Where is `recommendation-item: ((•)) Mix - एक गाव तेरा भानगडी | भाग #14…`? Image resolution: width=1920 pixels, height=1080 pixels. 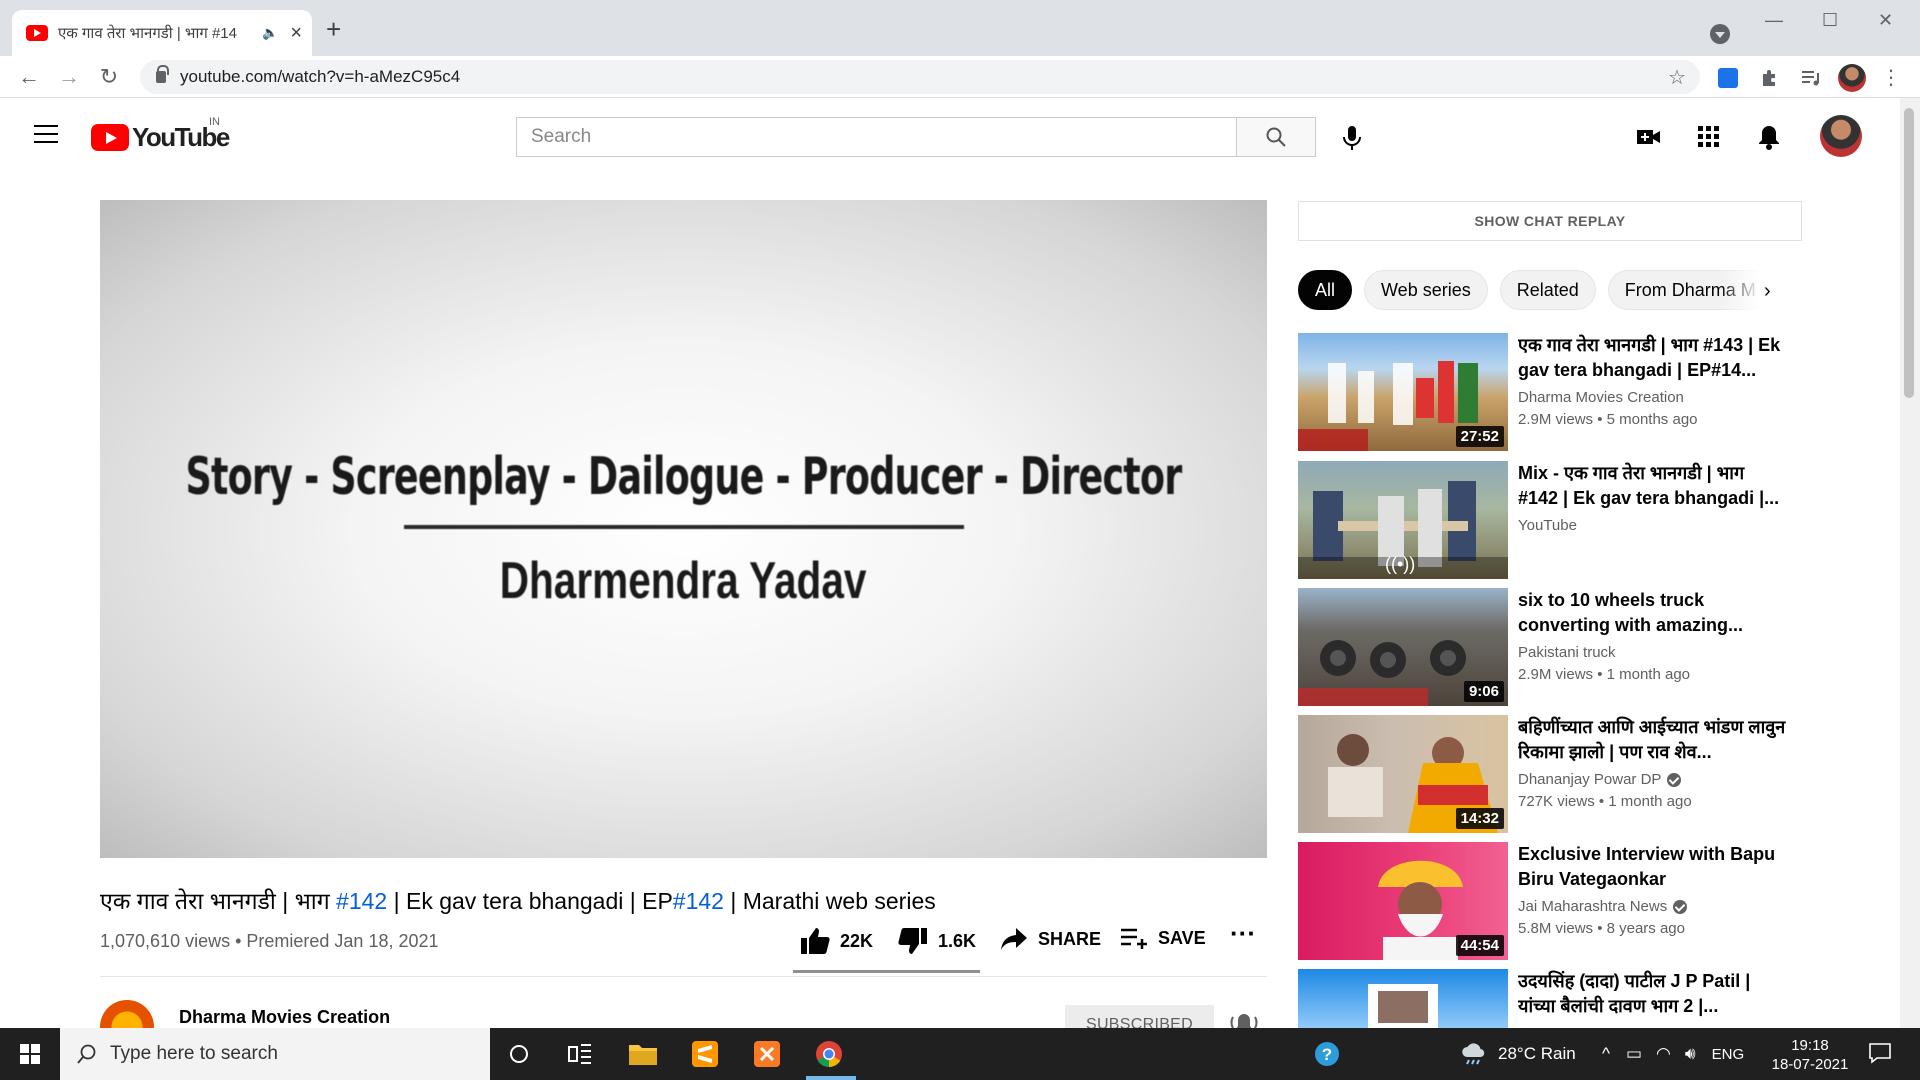
recommendation-item: ((•)) Mix - एक गाव तेरा भानगडी | भाग #14… is located at coordinates (1553, 521).